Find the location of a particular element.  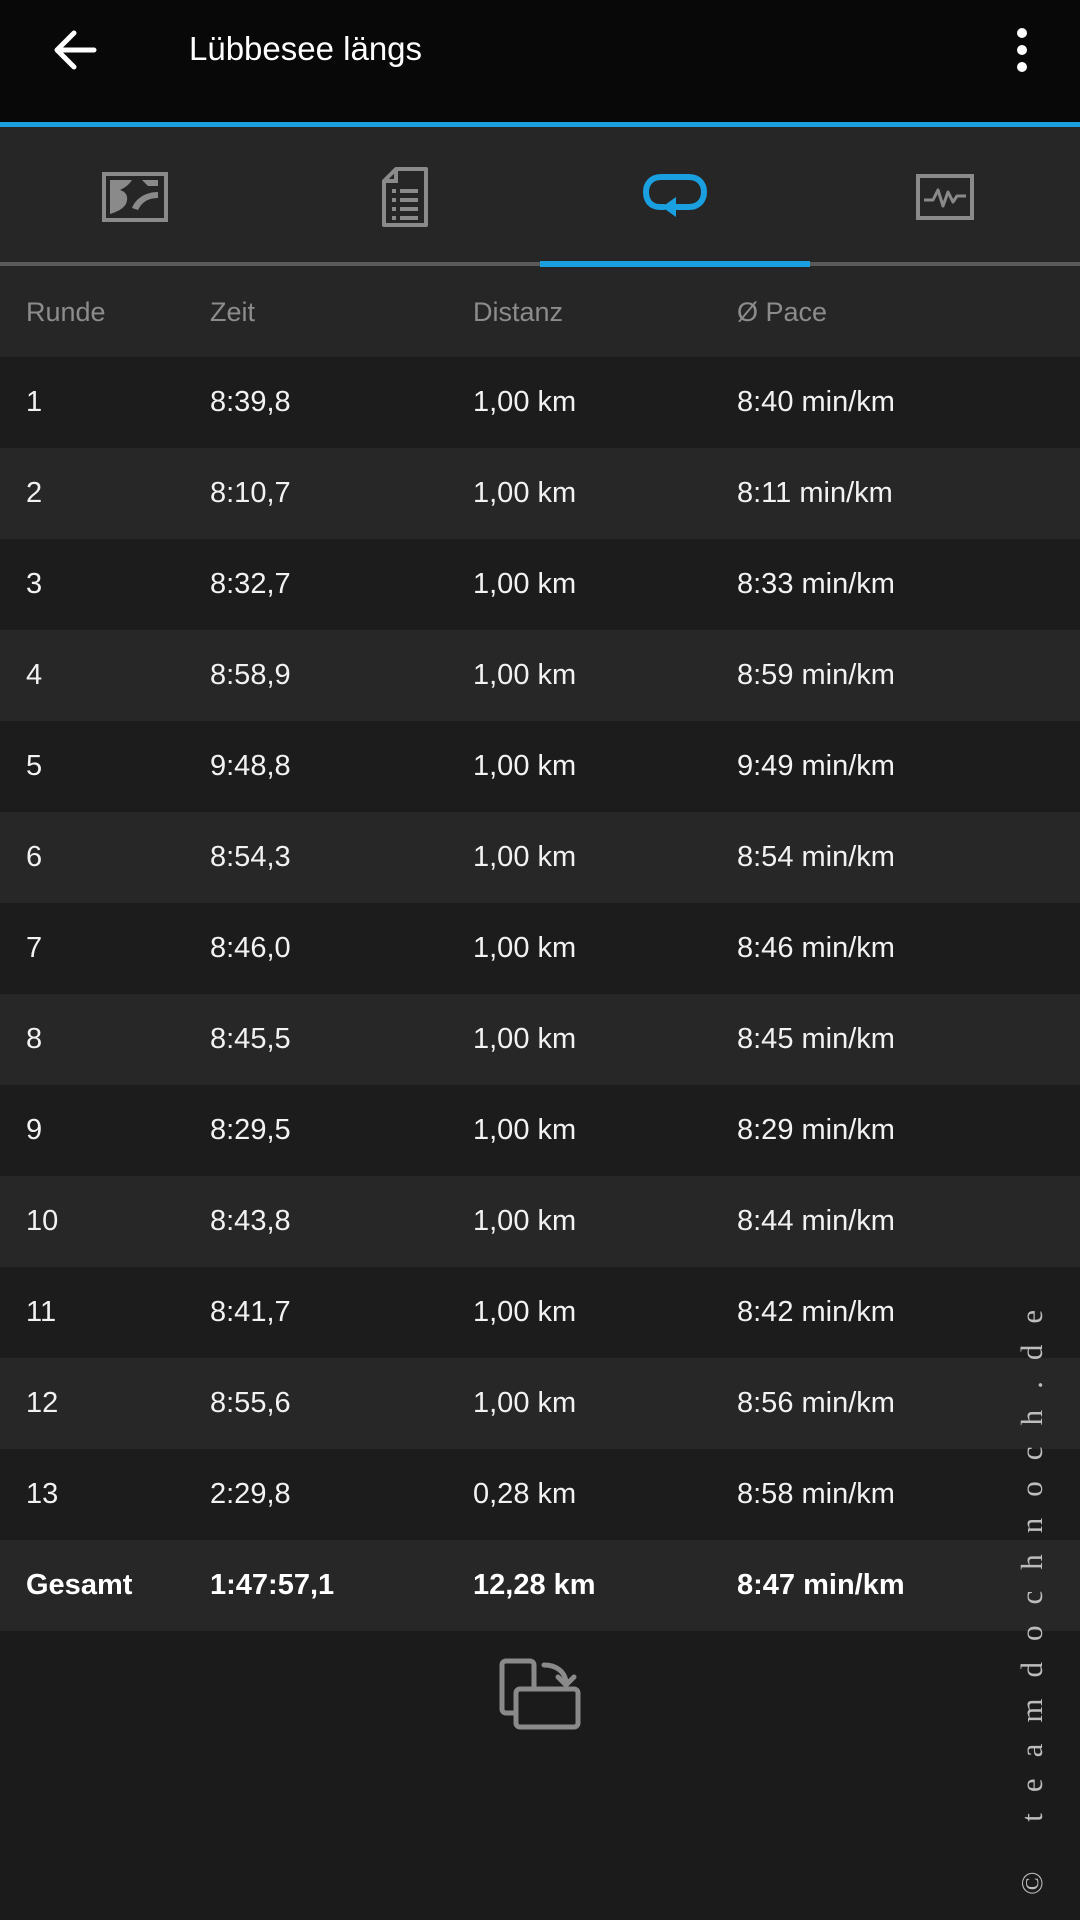

lap-time: 8:54,3 is located at coordinates (250, 857).